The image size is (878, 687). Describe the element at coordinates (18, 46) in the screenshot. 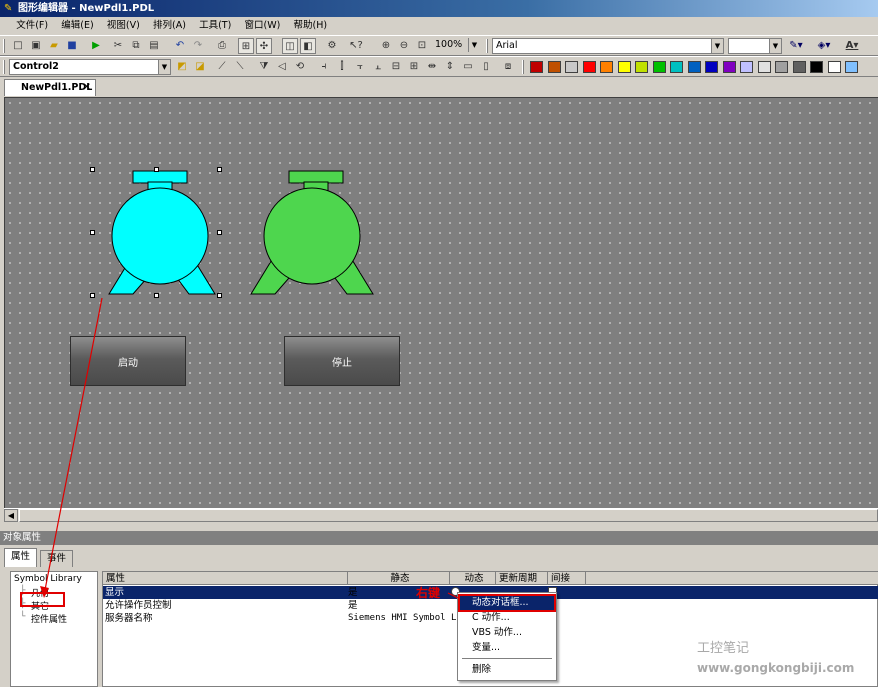

I see `new-file-icon: □` at that location.